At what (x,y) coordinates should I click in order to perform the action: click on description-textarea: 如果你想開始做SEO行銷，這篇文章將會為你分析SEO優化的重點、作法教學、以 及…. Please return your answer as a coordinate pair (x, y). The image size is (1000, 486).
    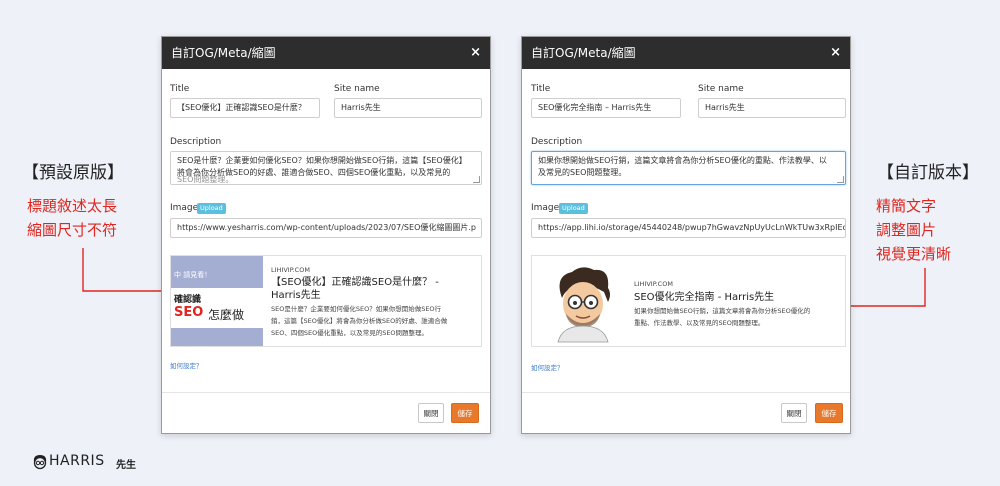
    Looking at the image, I should click on (688, 168).